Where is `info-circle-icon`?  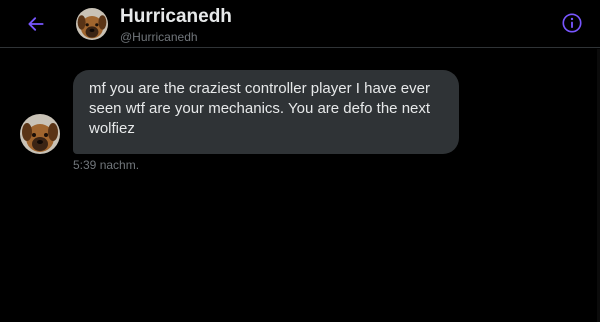
info-circle-icon is located at coordinates (572, 23).